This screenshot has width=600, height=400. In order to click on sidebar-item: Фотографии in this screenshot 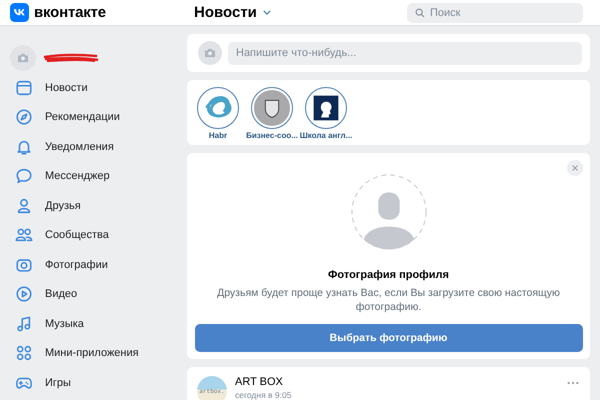, I will do `click(98, 265)`.